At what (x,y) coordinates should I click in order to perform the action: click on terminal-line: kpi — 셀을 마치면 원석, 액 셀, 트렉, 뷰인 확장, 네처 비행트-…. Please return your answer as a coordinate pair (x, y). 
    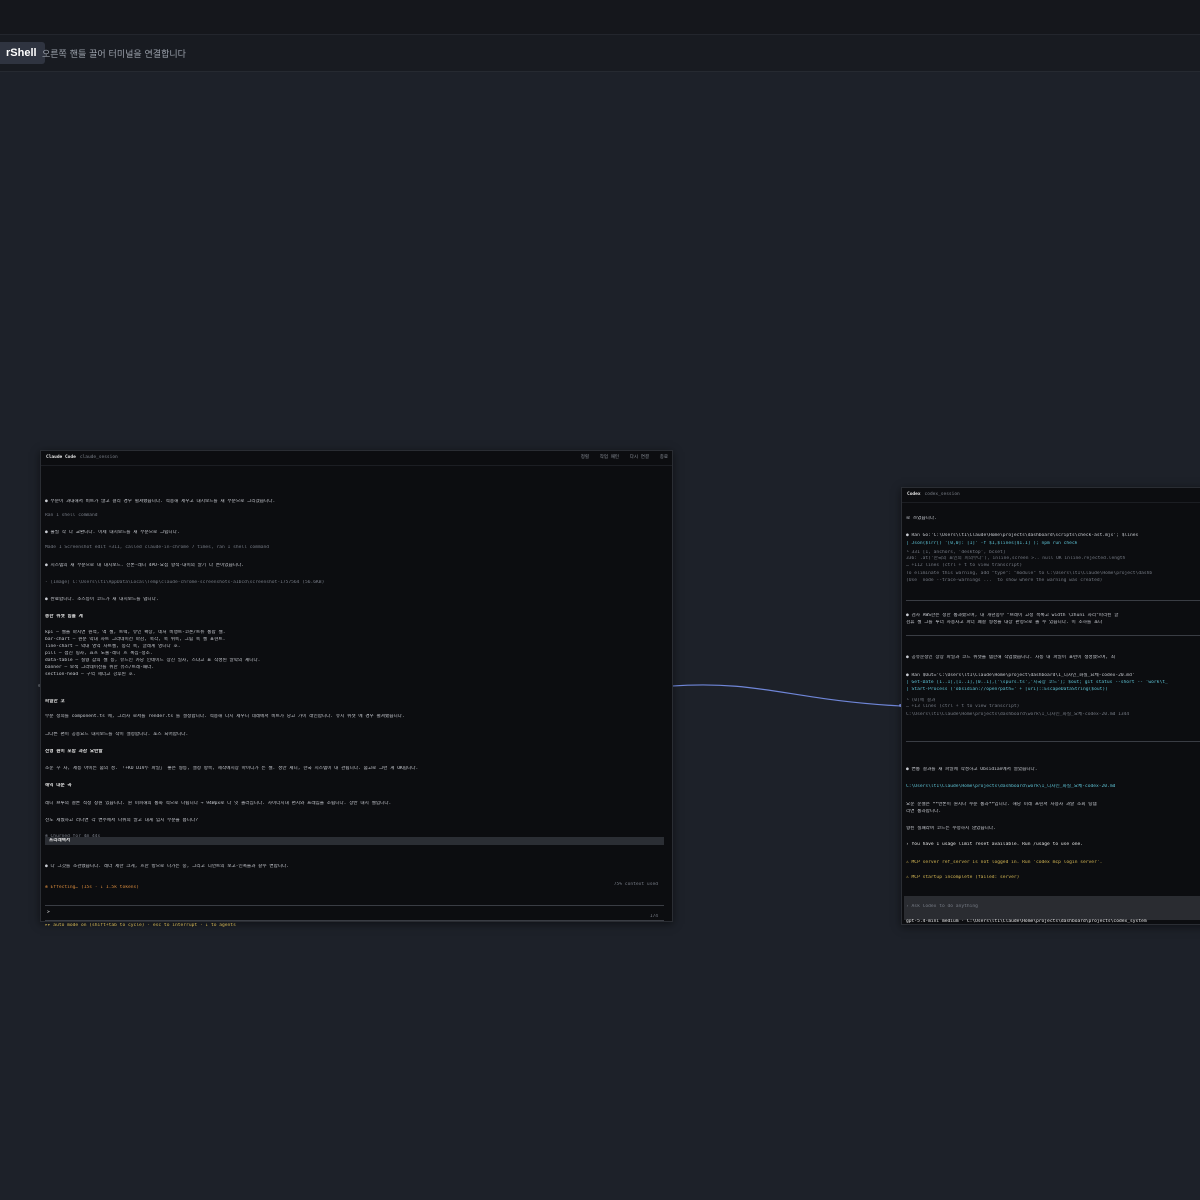
    Looking at the image, I should click on (135, 632).